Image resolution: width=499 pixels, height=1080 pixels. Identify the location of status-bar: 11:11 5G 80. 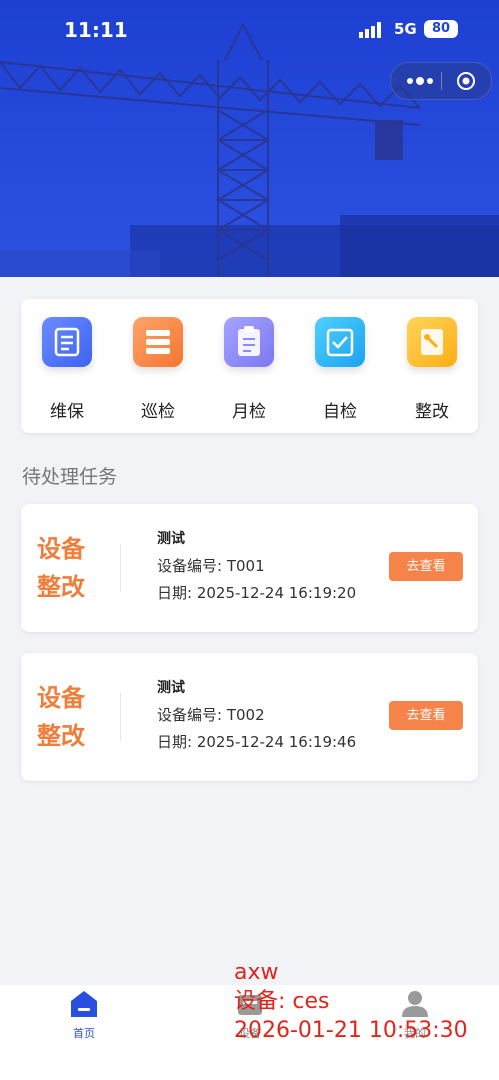
(249, 30).